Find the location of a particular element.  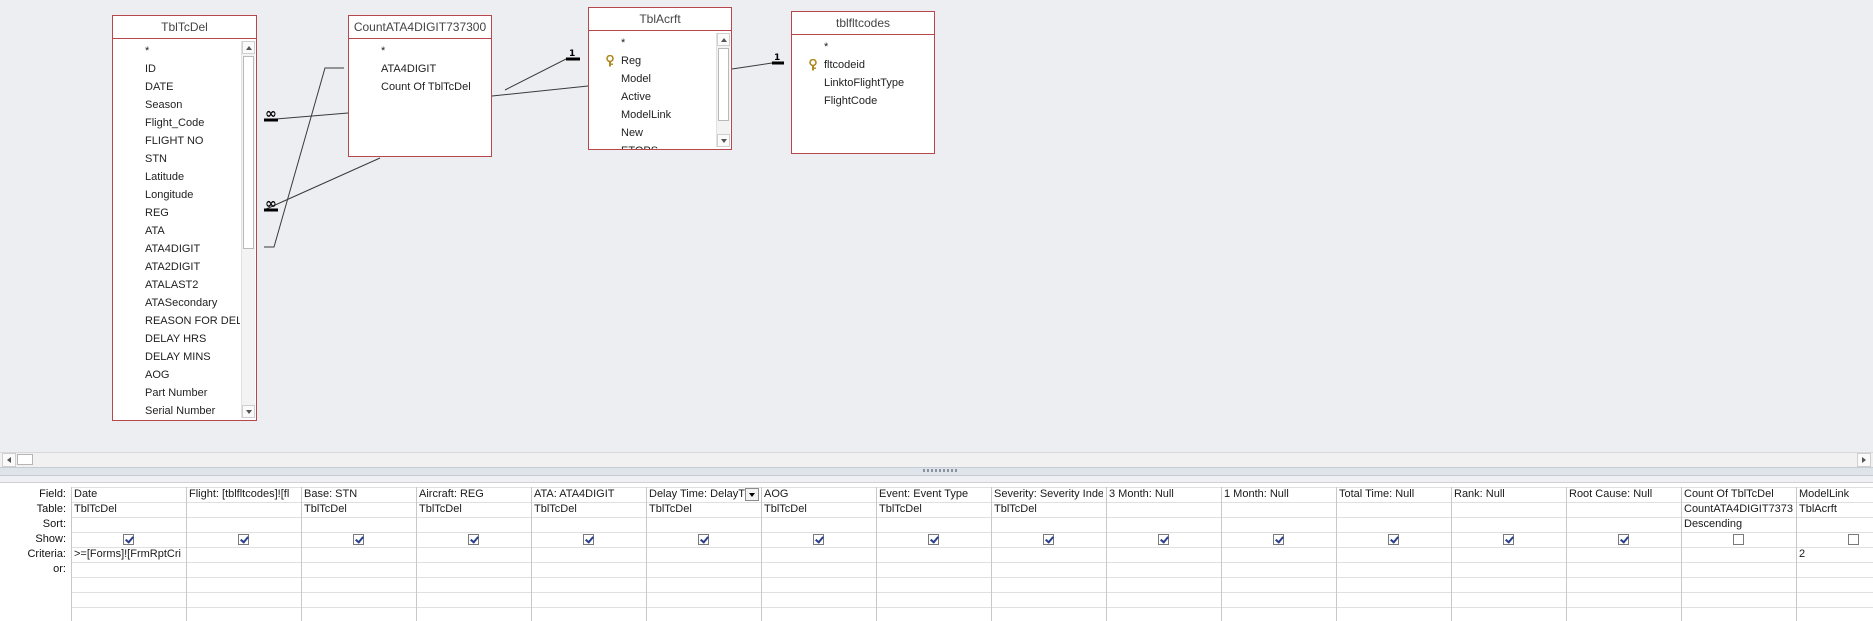

grid-cell-field: 1 Month: Null is located at coordinates (1278, 494).